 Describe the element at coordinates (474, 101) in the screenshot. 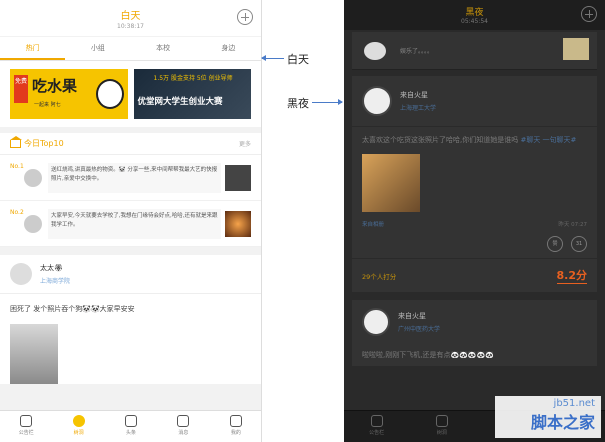

I see `post-user: 来自火星 上海理工大学` at that location.